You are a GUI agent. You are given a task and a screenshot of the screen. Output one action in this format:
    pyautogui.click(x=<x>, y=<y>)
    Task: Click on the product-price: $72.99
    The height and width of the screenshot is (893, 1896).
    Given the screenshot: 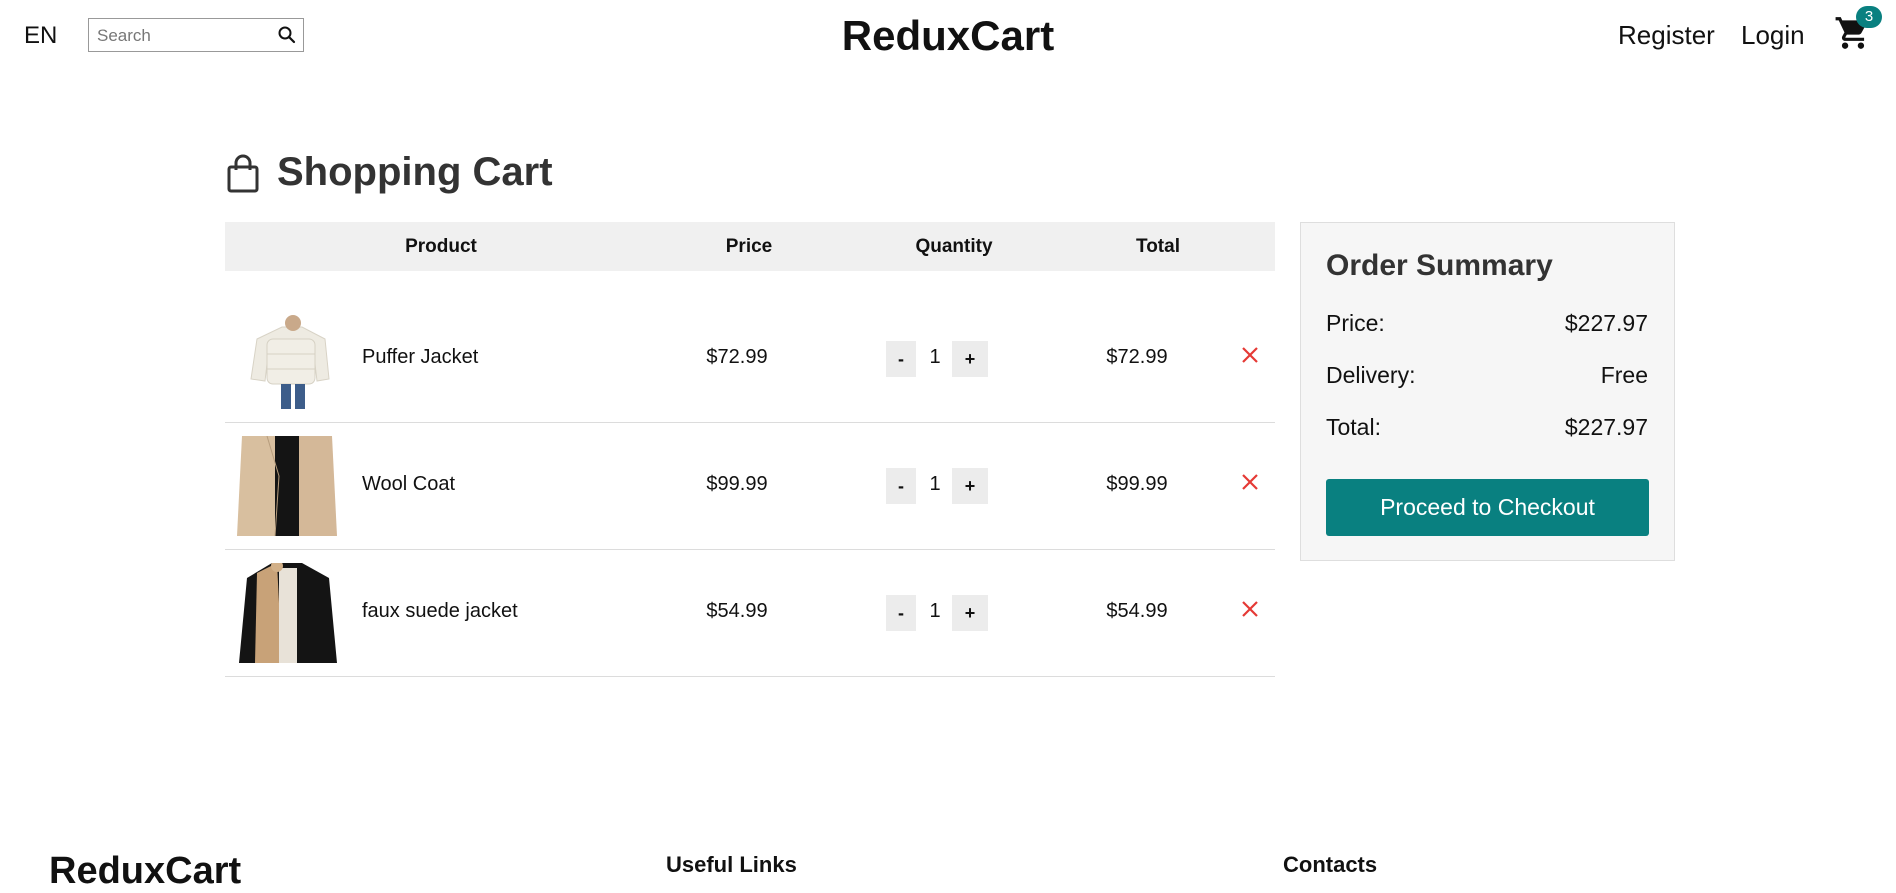 What is the action you would take?
    pyautogui.click(x=737, y=357)
    